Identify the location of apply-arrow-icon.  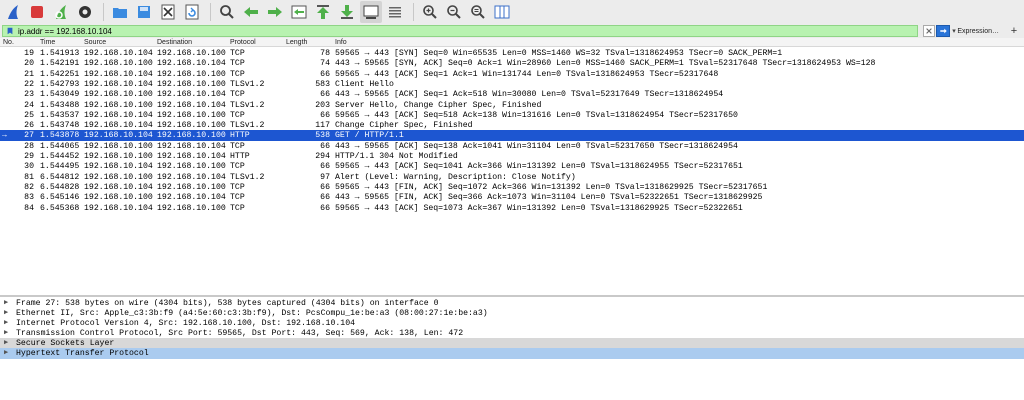
(943, 31).